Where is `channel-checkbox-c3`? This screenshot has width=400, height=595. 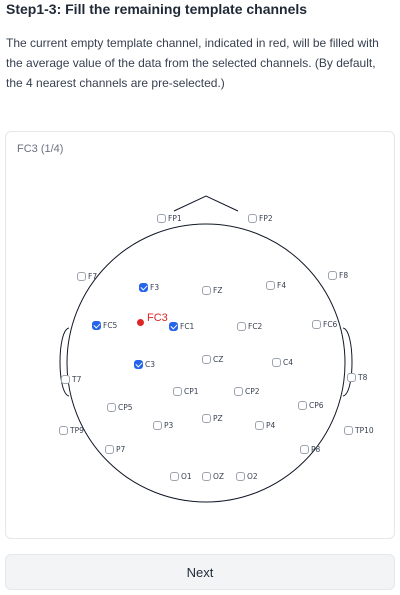 channel-checkbox-c3 is located at coordinates (138, 364).